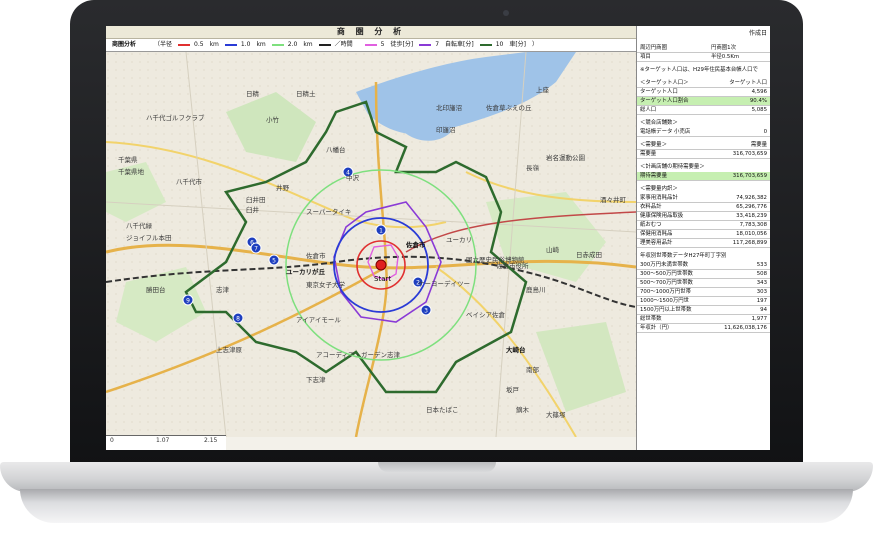 Image resolution: width=873 pixels, height=538 pixels. Describe the element at coordinates (703, 292) in the screenshot. I see `sheet-row: 700～1000万円世帯 303` at that location.